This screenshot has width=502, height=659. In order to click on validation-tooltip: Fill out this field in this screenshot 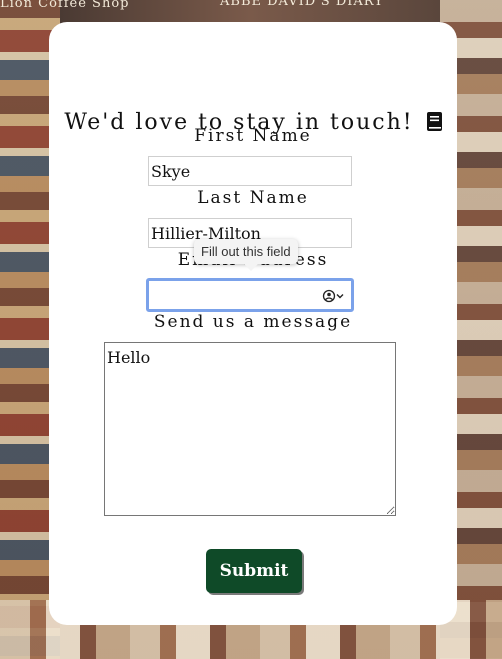, I will do `click(246, 255)`.